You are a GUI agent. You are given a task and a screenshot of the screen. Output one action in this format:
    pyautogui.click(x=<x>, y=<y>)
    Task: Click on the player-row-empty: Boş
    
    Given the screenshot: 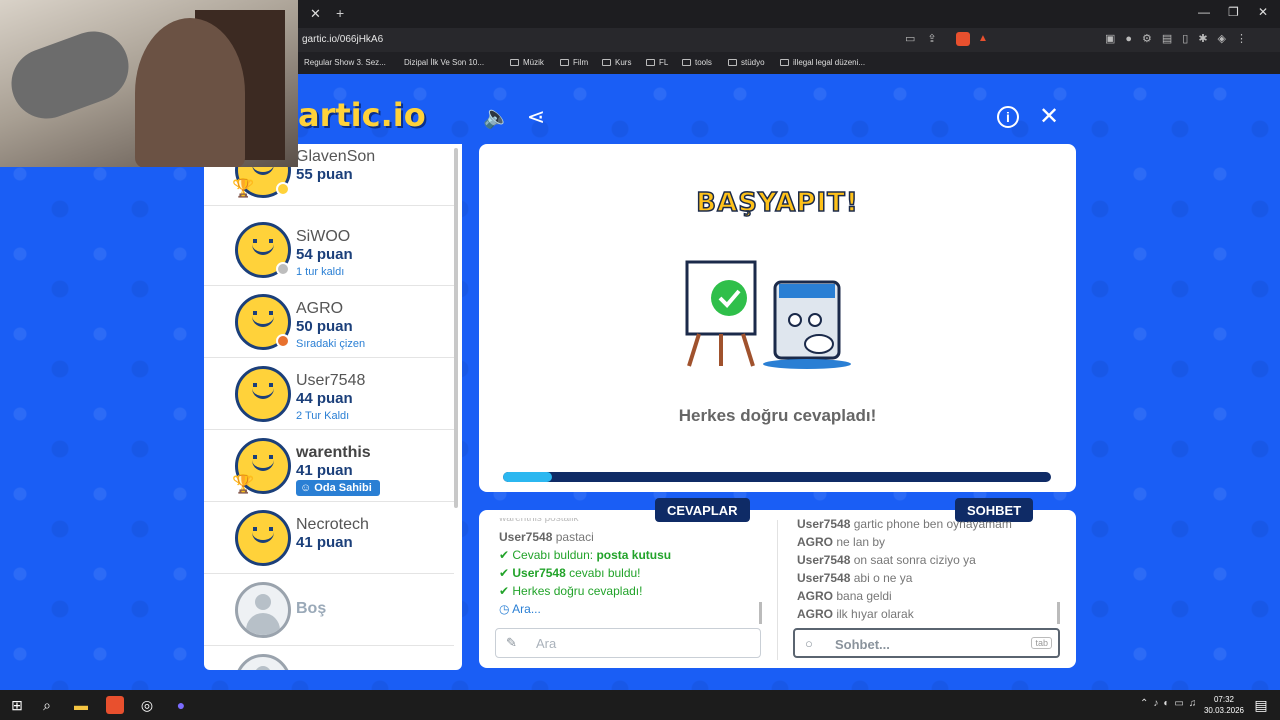 What is the action you would take?
    pyautogui.click(x=329, y=610)
    